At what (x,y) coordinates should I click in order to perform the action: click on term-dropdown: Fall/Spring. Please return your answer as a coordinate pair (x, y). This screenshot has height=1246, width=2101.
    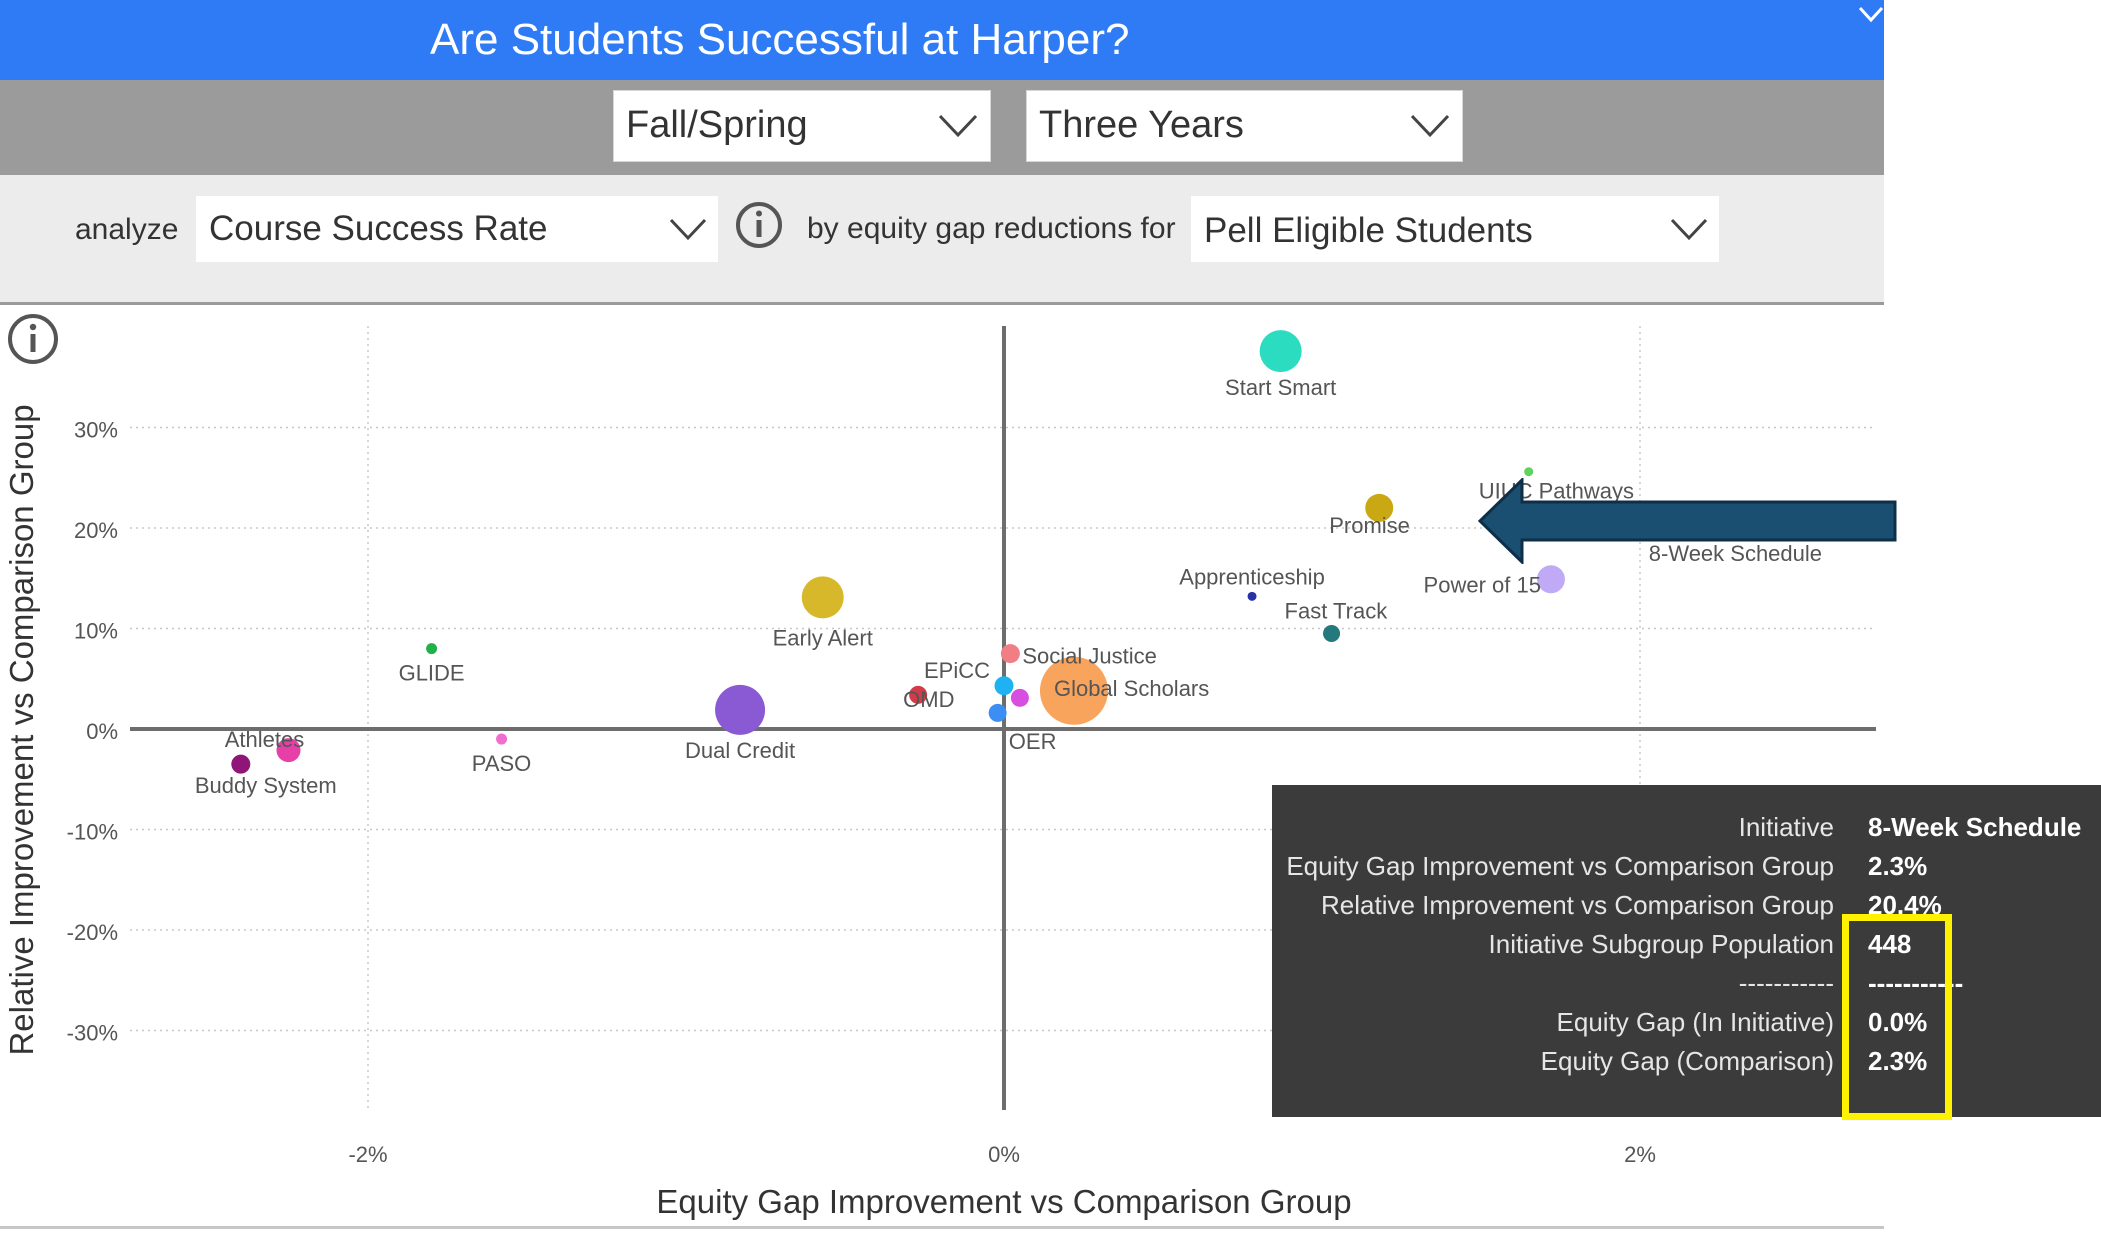
    Looking at the image, I should click on (802, 126).